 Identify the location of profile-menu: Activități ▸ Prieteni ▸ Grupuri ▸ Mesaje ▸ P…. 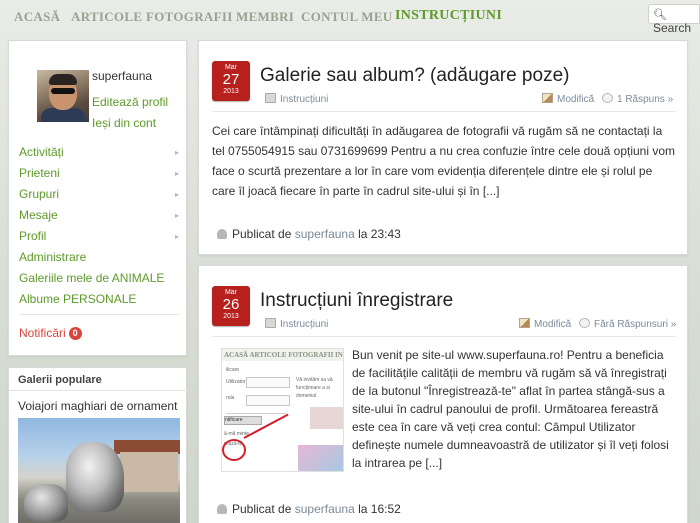
(99, 243).